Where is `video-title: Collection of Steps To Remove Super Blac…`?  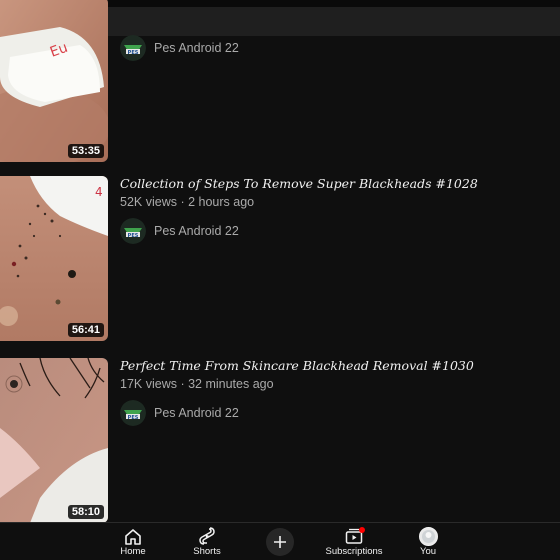 video-title: Collection of Steps To Remove Super Blac… is located at coordinates (299, 183).